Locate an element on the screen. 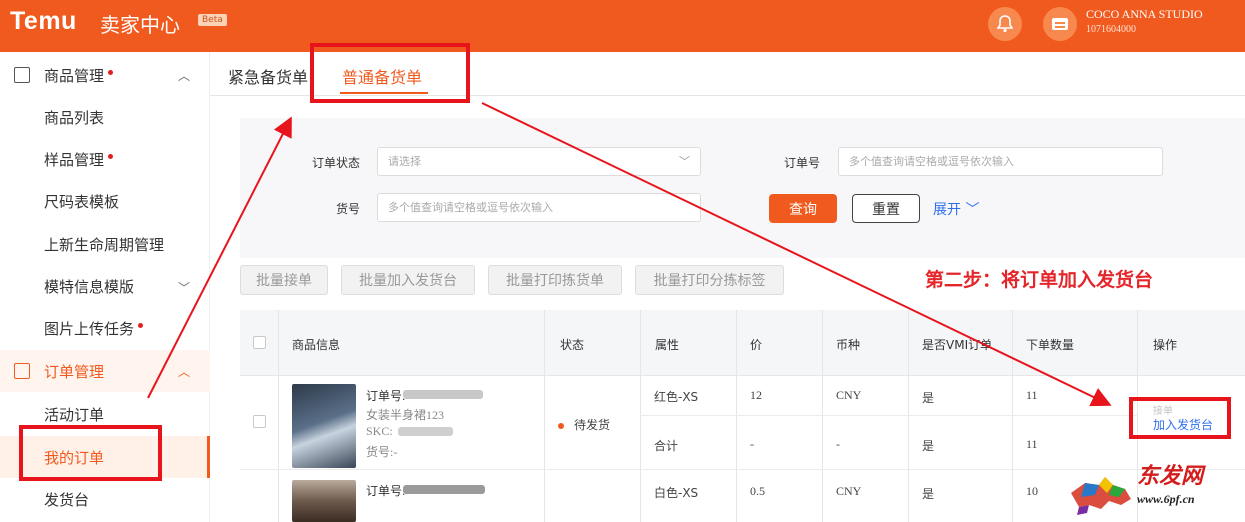 Image resolution: width=1245 pixels, height=522 pixels. sidebar-item-label: 发货台 is located at coordinates (67, 499).